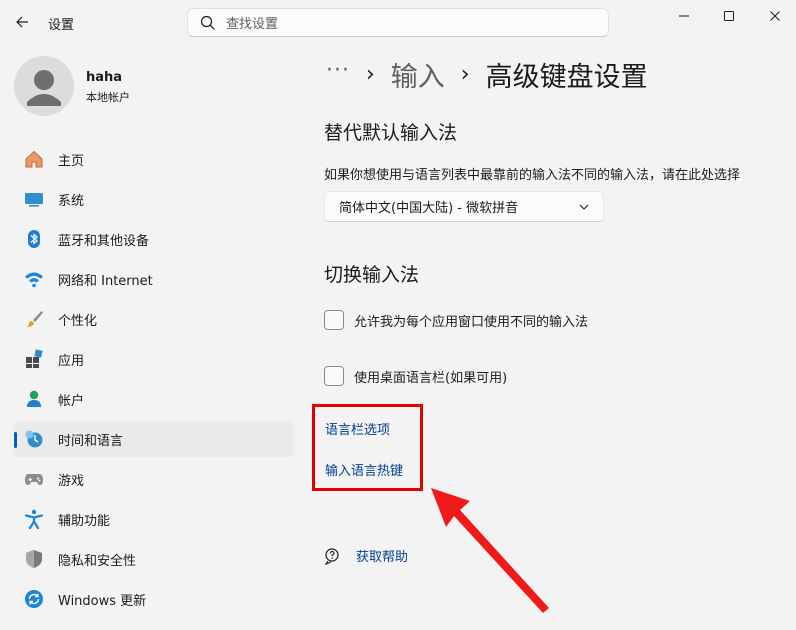 This screenshot has width=796, height=630. I want to click on back-button, so click(22, 22).